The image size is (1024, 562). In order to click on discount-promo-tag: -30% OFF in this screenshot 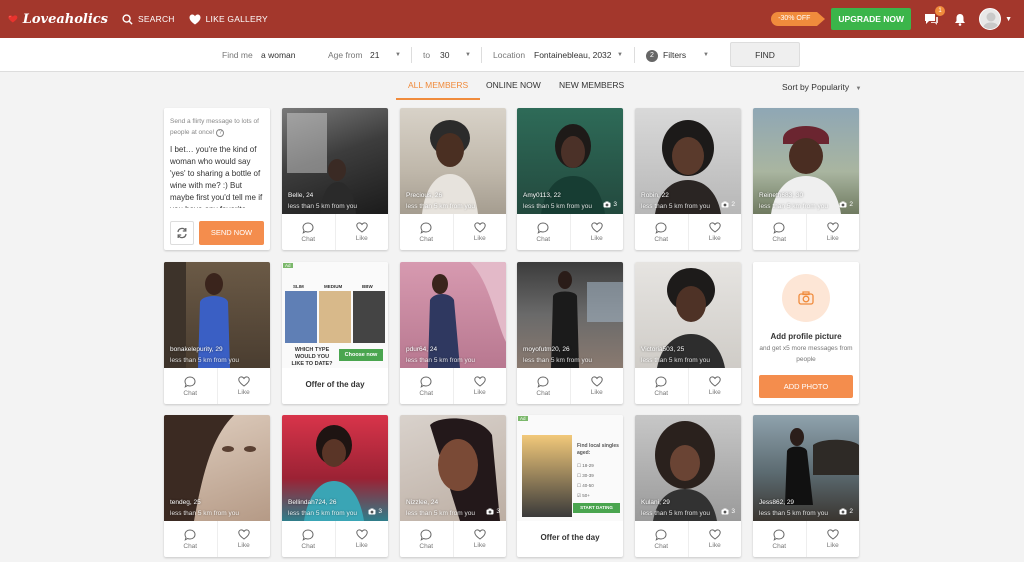, I will do `click(798, 19)`.